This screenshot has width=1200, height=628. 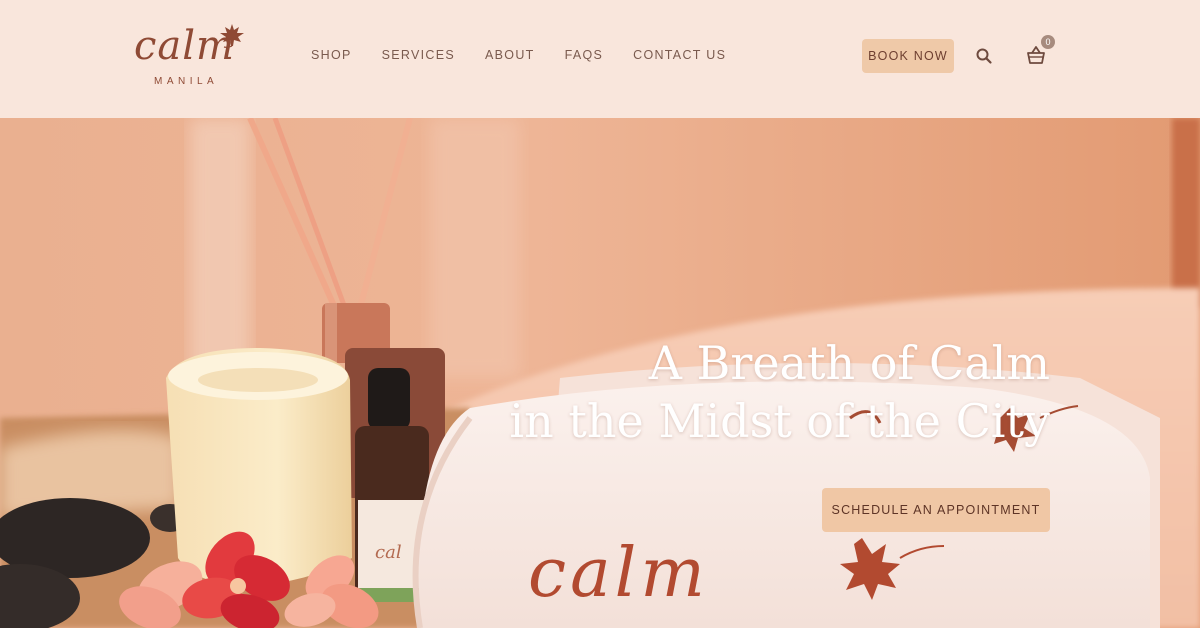 I want to click on cart-count-badge: 0, so click(x=1048, y=42).